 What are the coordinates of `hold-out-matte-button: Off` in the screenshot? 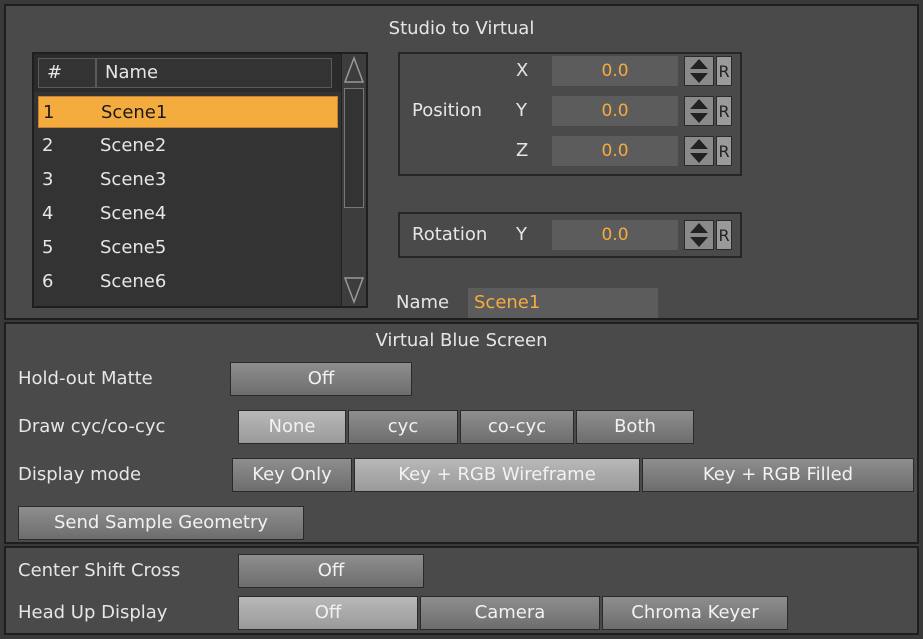 It's located at (321, 379).